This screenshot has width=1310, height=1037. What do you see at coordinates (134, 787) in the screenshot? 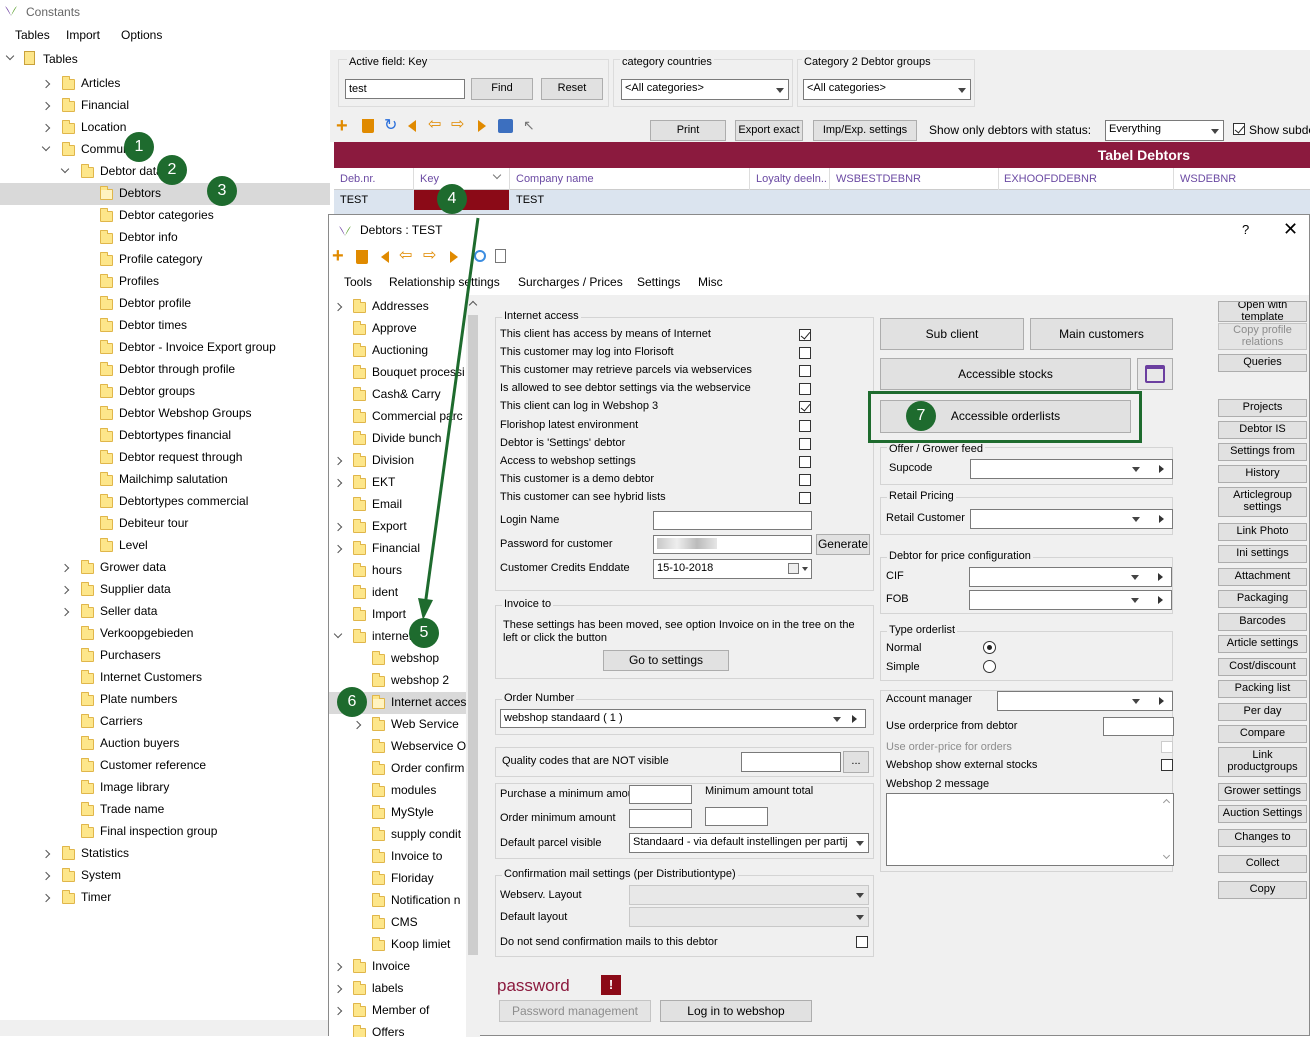
I see `tree-item-32: Image library` at bounding box center [134, 787].